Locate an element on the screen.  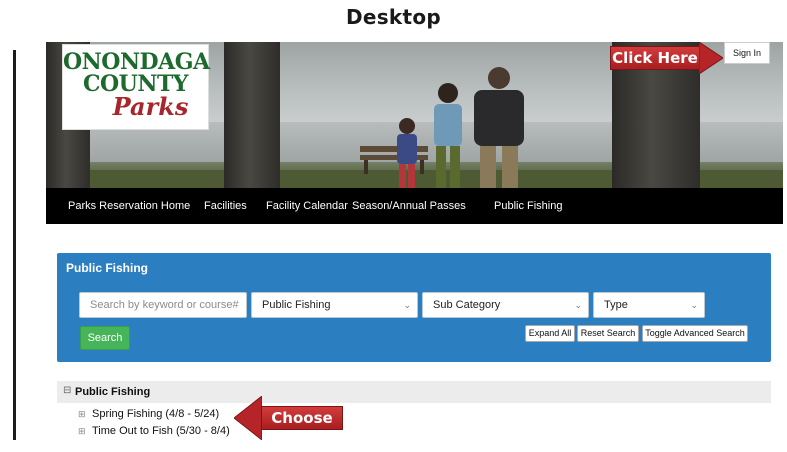
search-button: Search is located at coordinates (105, 338).